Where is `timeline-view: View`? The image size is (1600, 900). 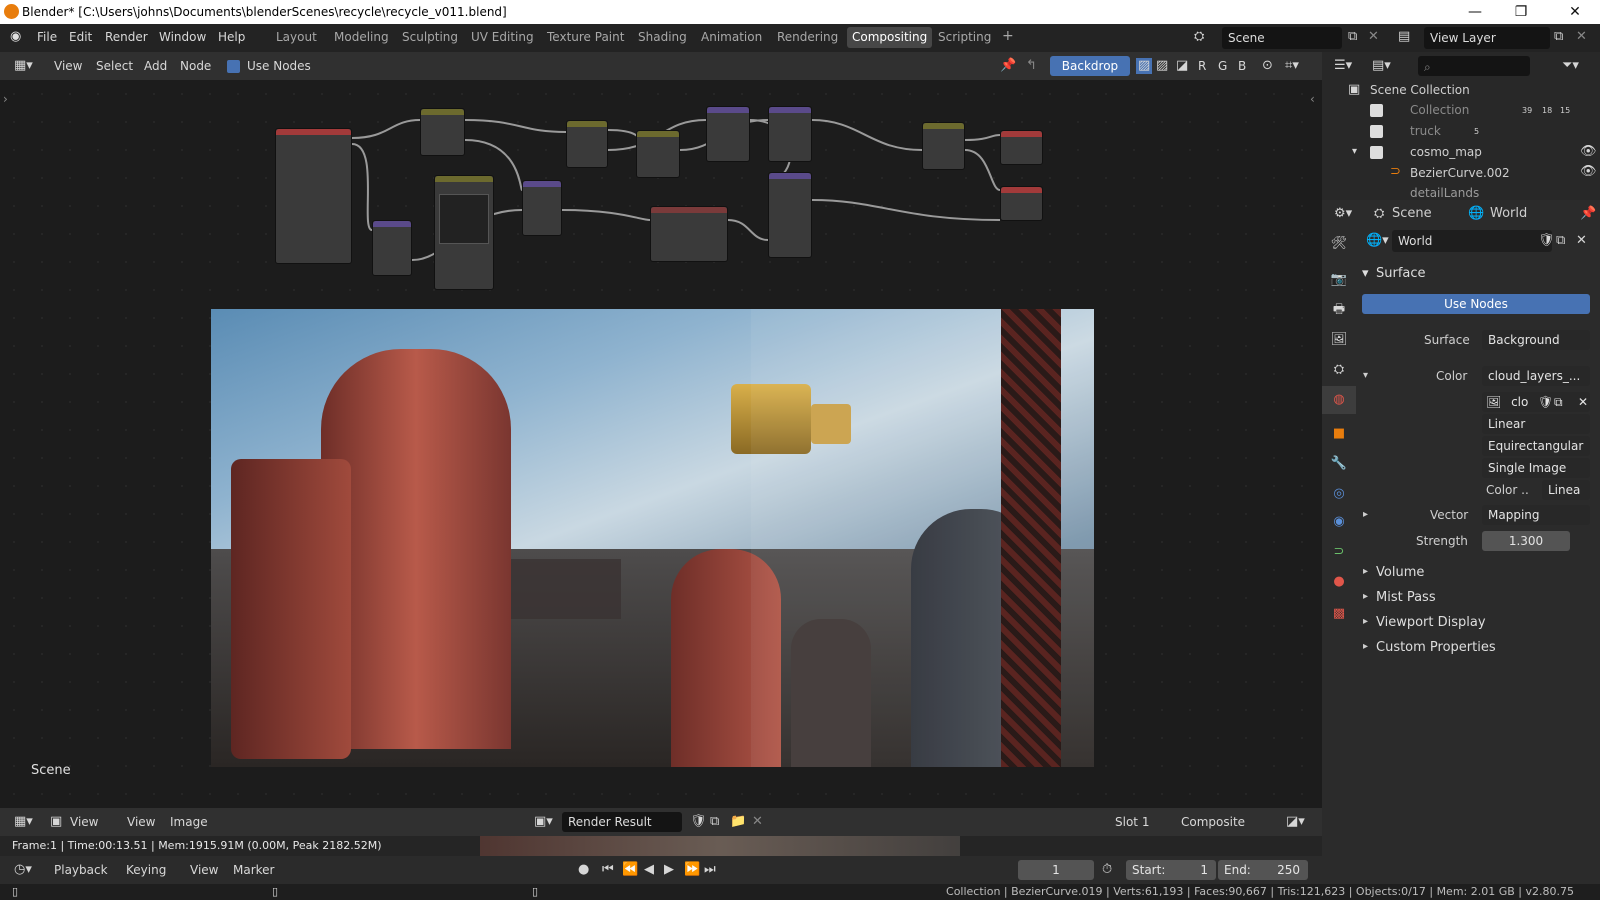
timeline-view: View is located at coordinates (204, 870).